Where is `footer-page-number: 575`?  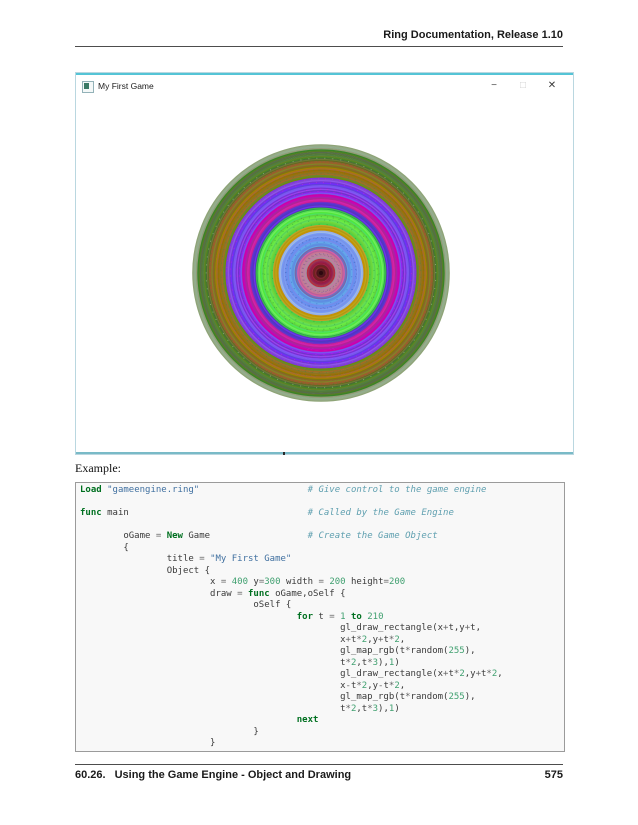 footer-page-number: 575 is located at coordinates (553, 775).